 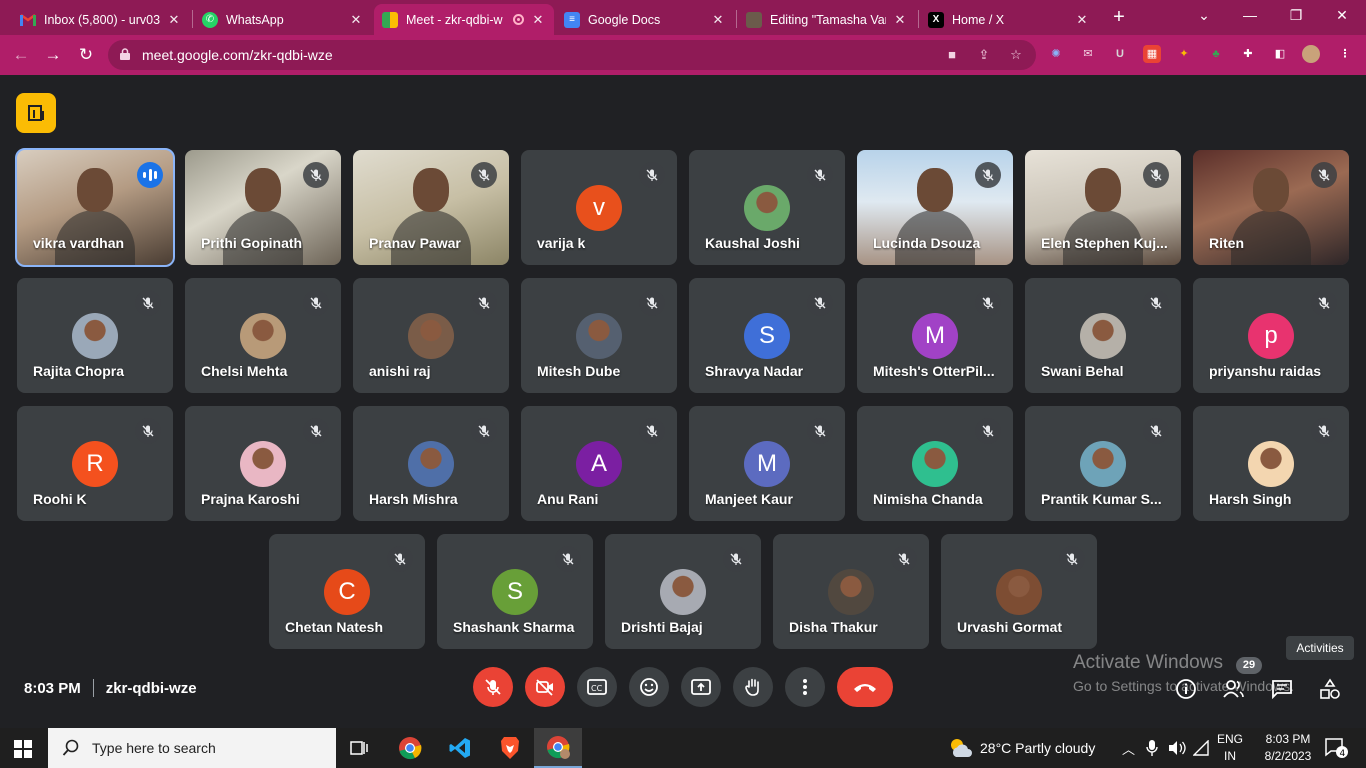 I want to click on participant-tile: vikra vardhan, so click(x=95, y=207).